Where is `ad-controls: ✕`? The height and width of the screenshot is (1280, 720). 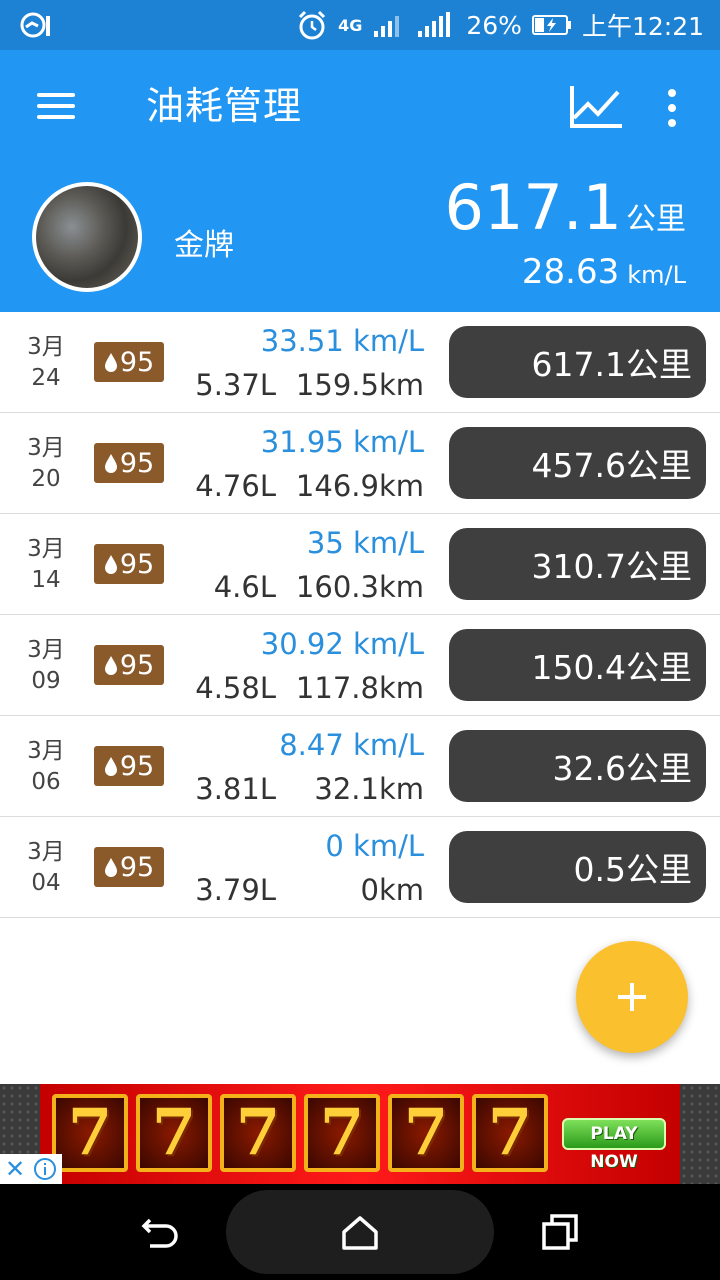 ad-controls: ✕ is located at coordinates (31, 1169).